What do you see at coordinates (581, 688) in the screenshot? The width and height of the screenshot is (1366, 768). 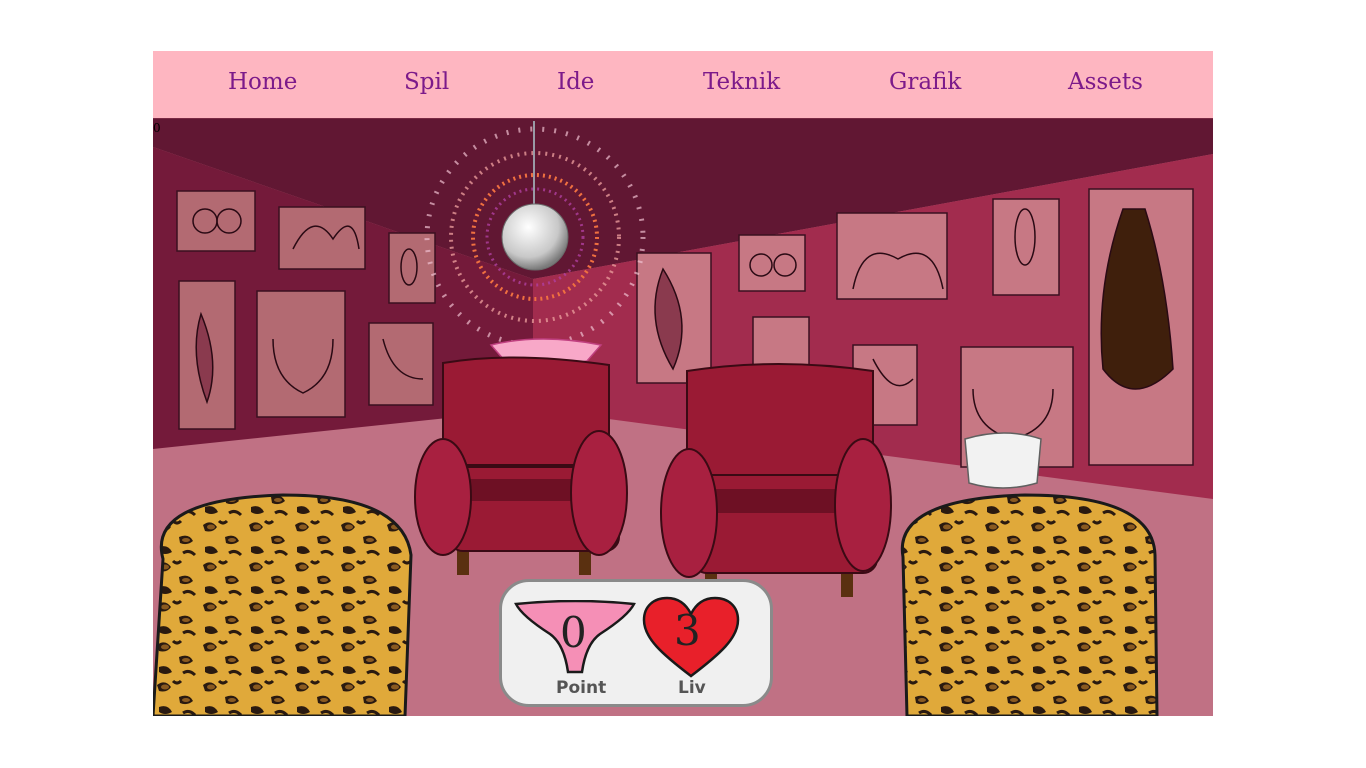 I see `points-label: Point` at bounding box center [581, 688].